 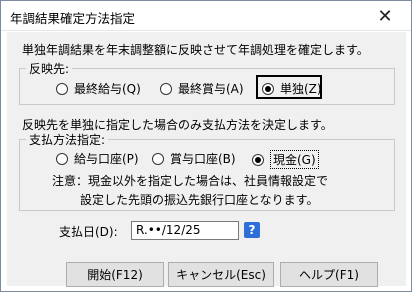 I want to click on payment-date-input: R.••/12/25, so click(x=185, y=230).